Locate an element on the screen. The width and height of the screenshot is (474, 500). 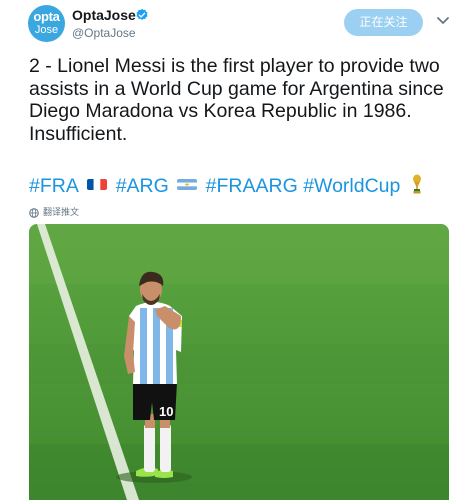
tweet-header: opta Jose OptaJose @OptaJose 正在关注 is located at coordinates (237, 25).